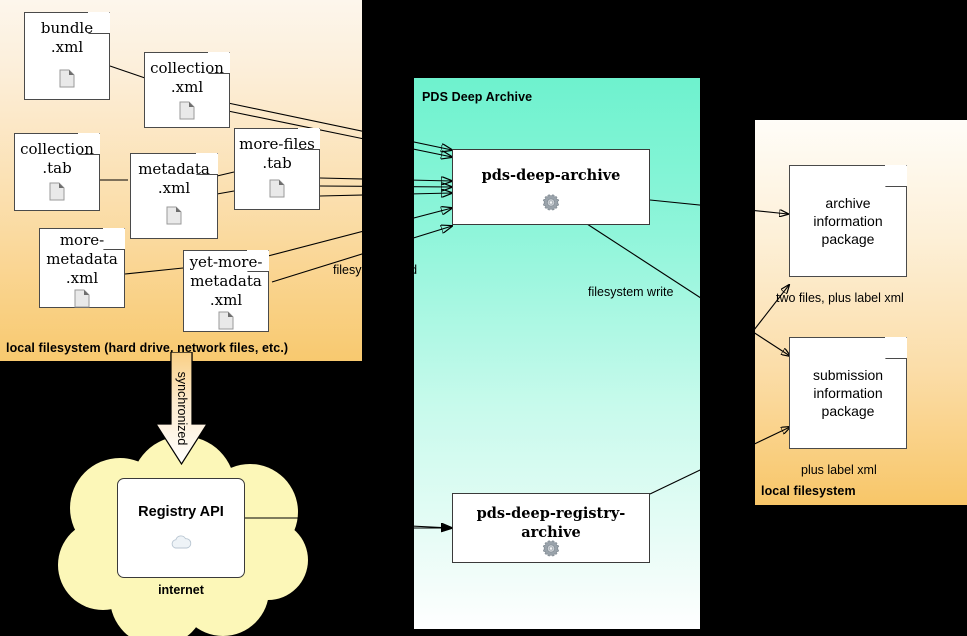 The image size is (967, 636). What do you see at coordinates (181, 512) in the screenshot?
I see `registry-api-label-front: Registry API` at bounding box center [181, 512].